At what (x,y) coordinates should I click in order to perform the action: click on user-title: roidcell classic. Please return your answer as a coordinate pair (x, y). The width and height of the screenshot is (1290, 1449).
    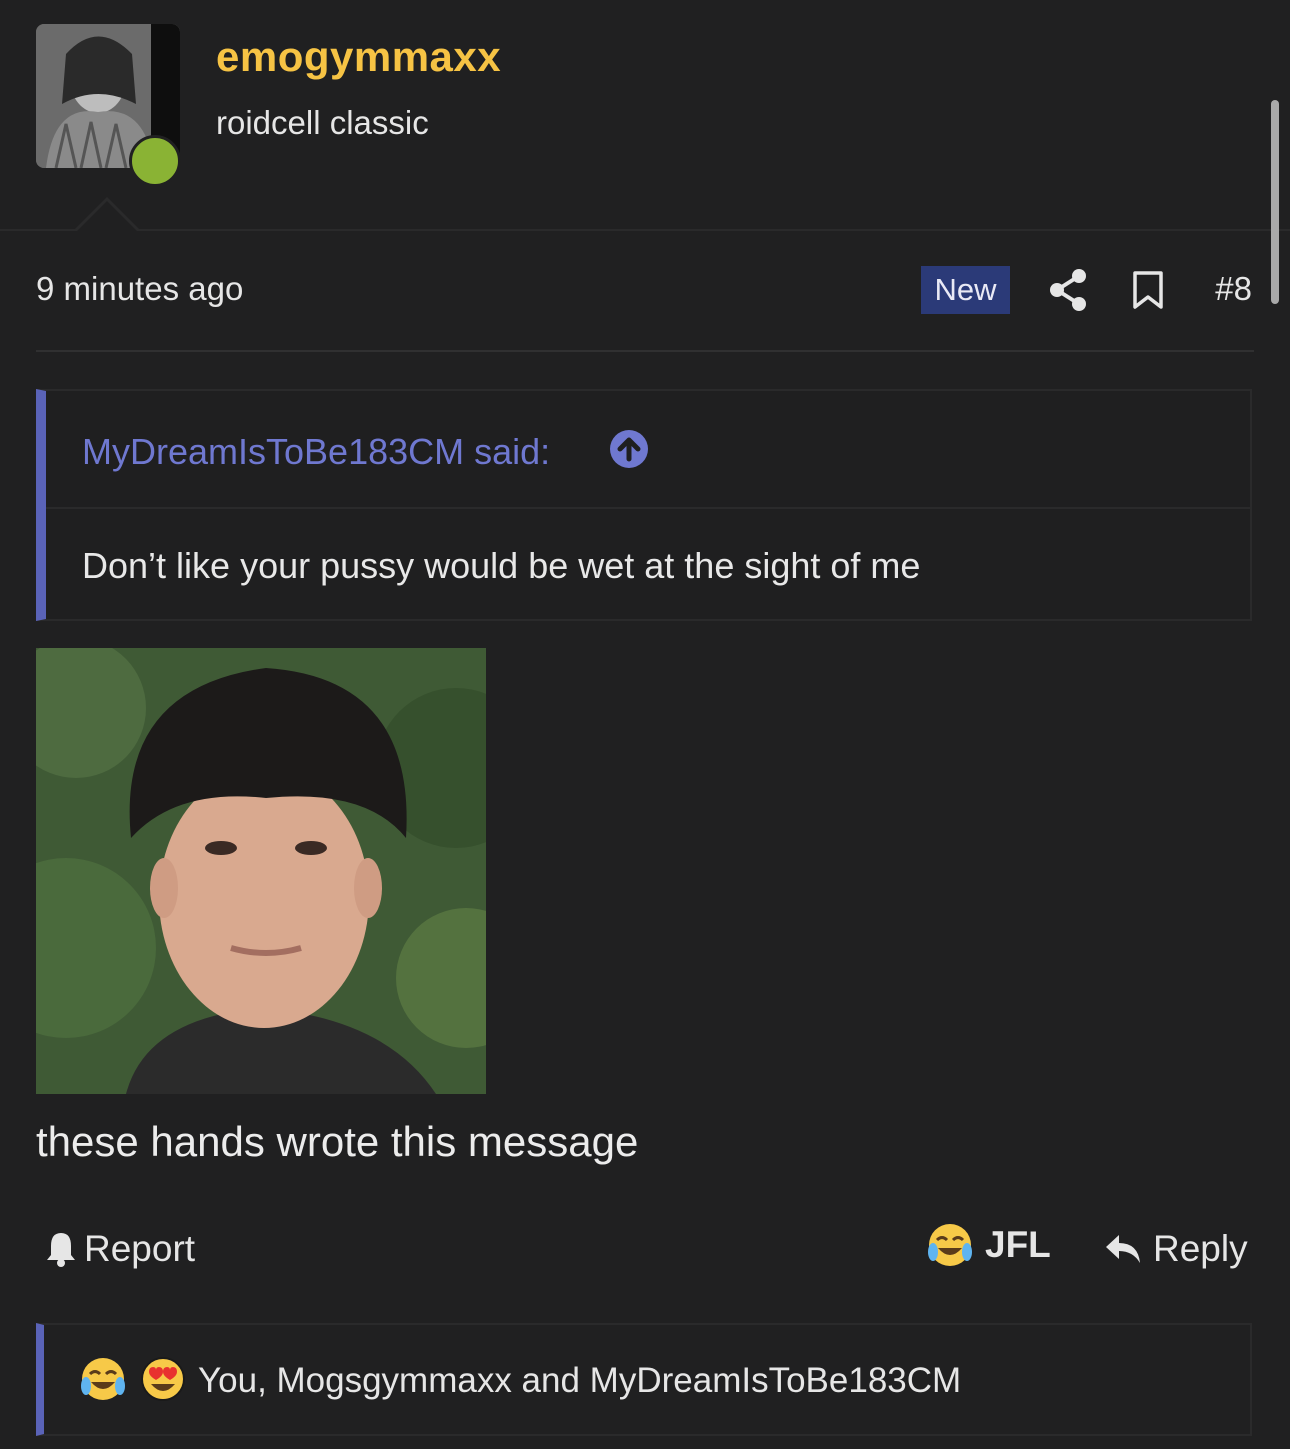
    Looking at the image, I should click on (322, 122).